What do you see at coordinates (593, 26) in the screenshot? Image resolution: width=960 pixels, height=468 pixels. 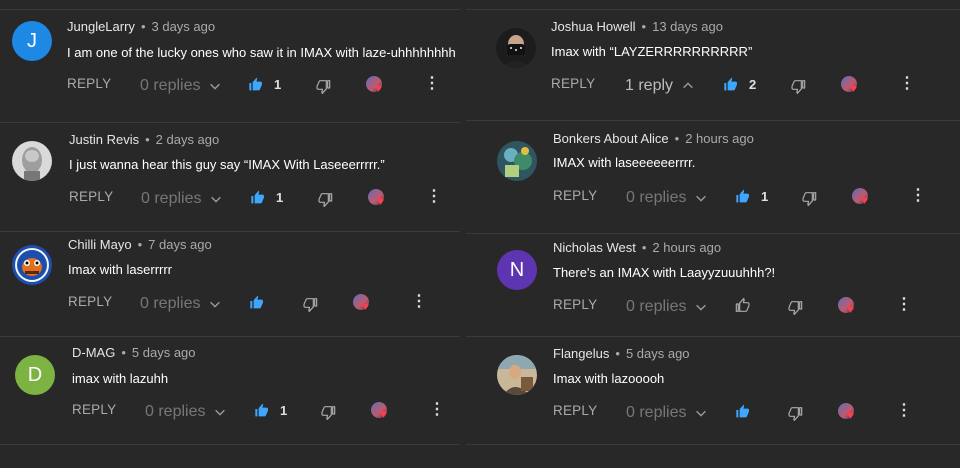 I see `author-name: Joshua Howell` at bounding box center [593, 26].